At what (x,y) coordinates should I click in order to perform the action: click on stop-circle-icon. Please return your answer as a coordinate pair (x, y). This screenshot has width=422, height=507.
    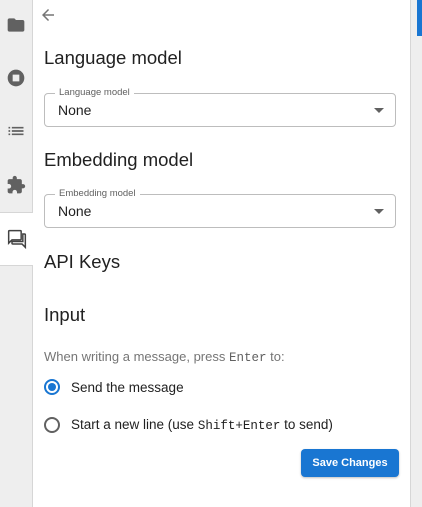
    Looking at the image, I should click on (16, 78).